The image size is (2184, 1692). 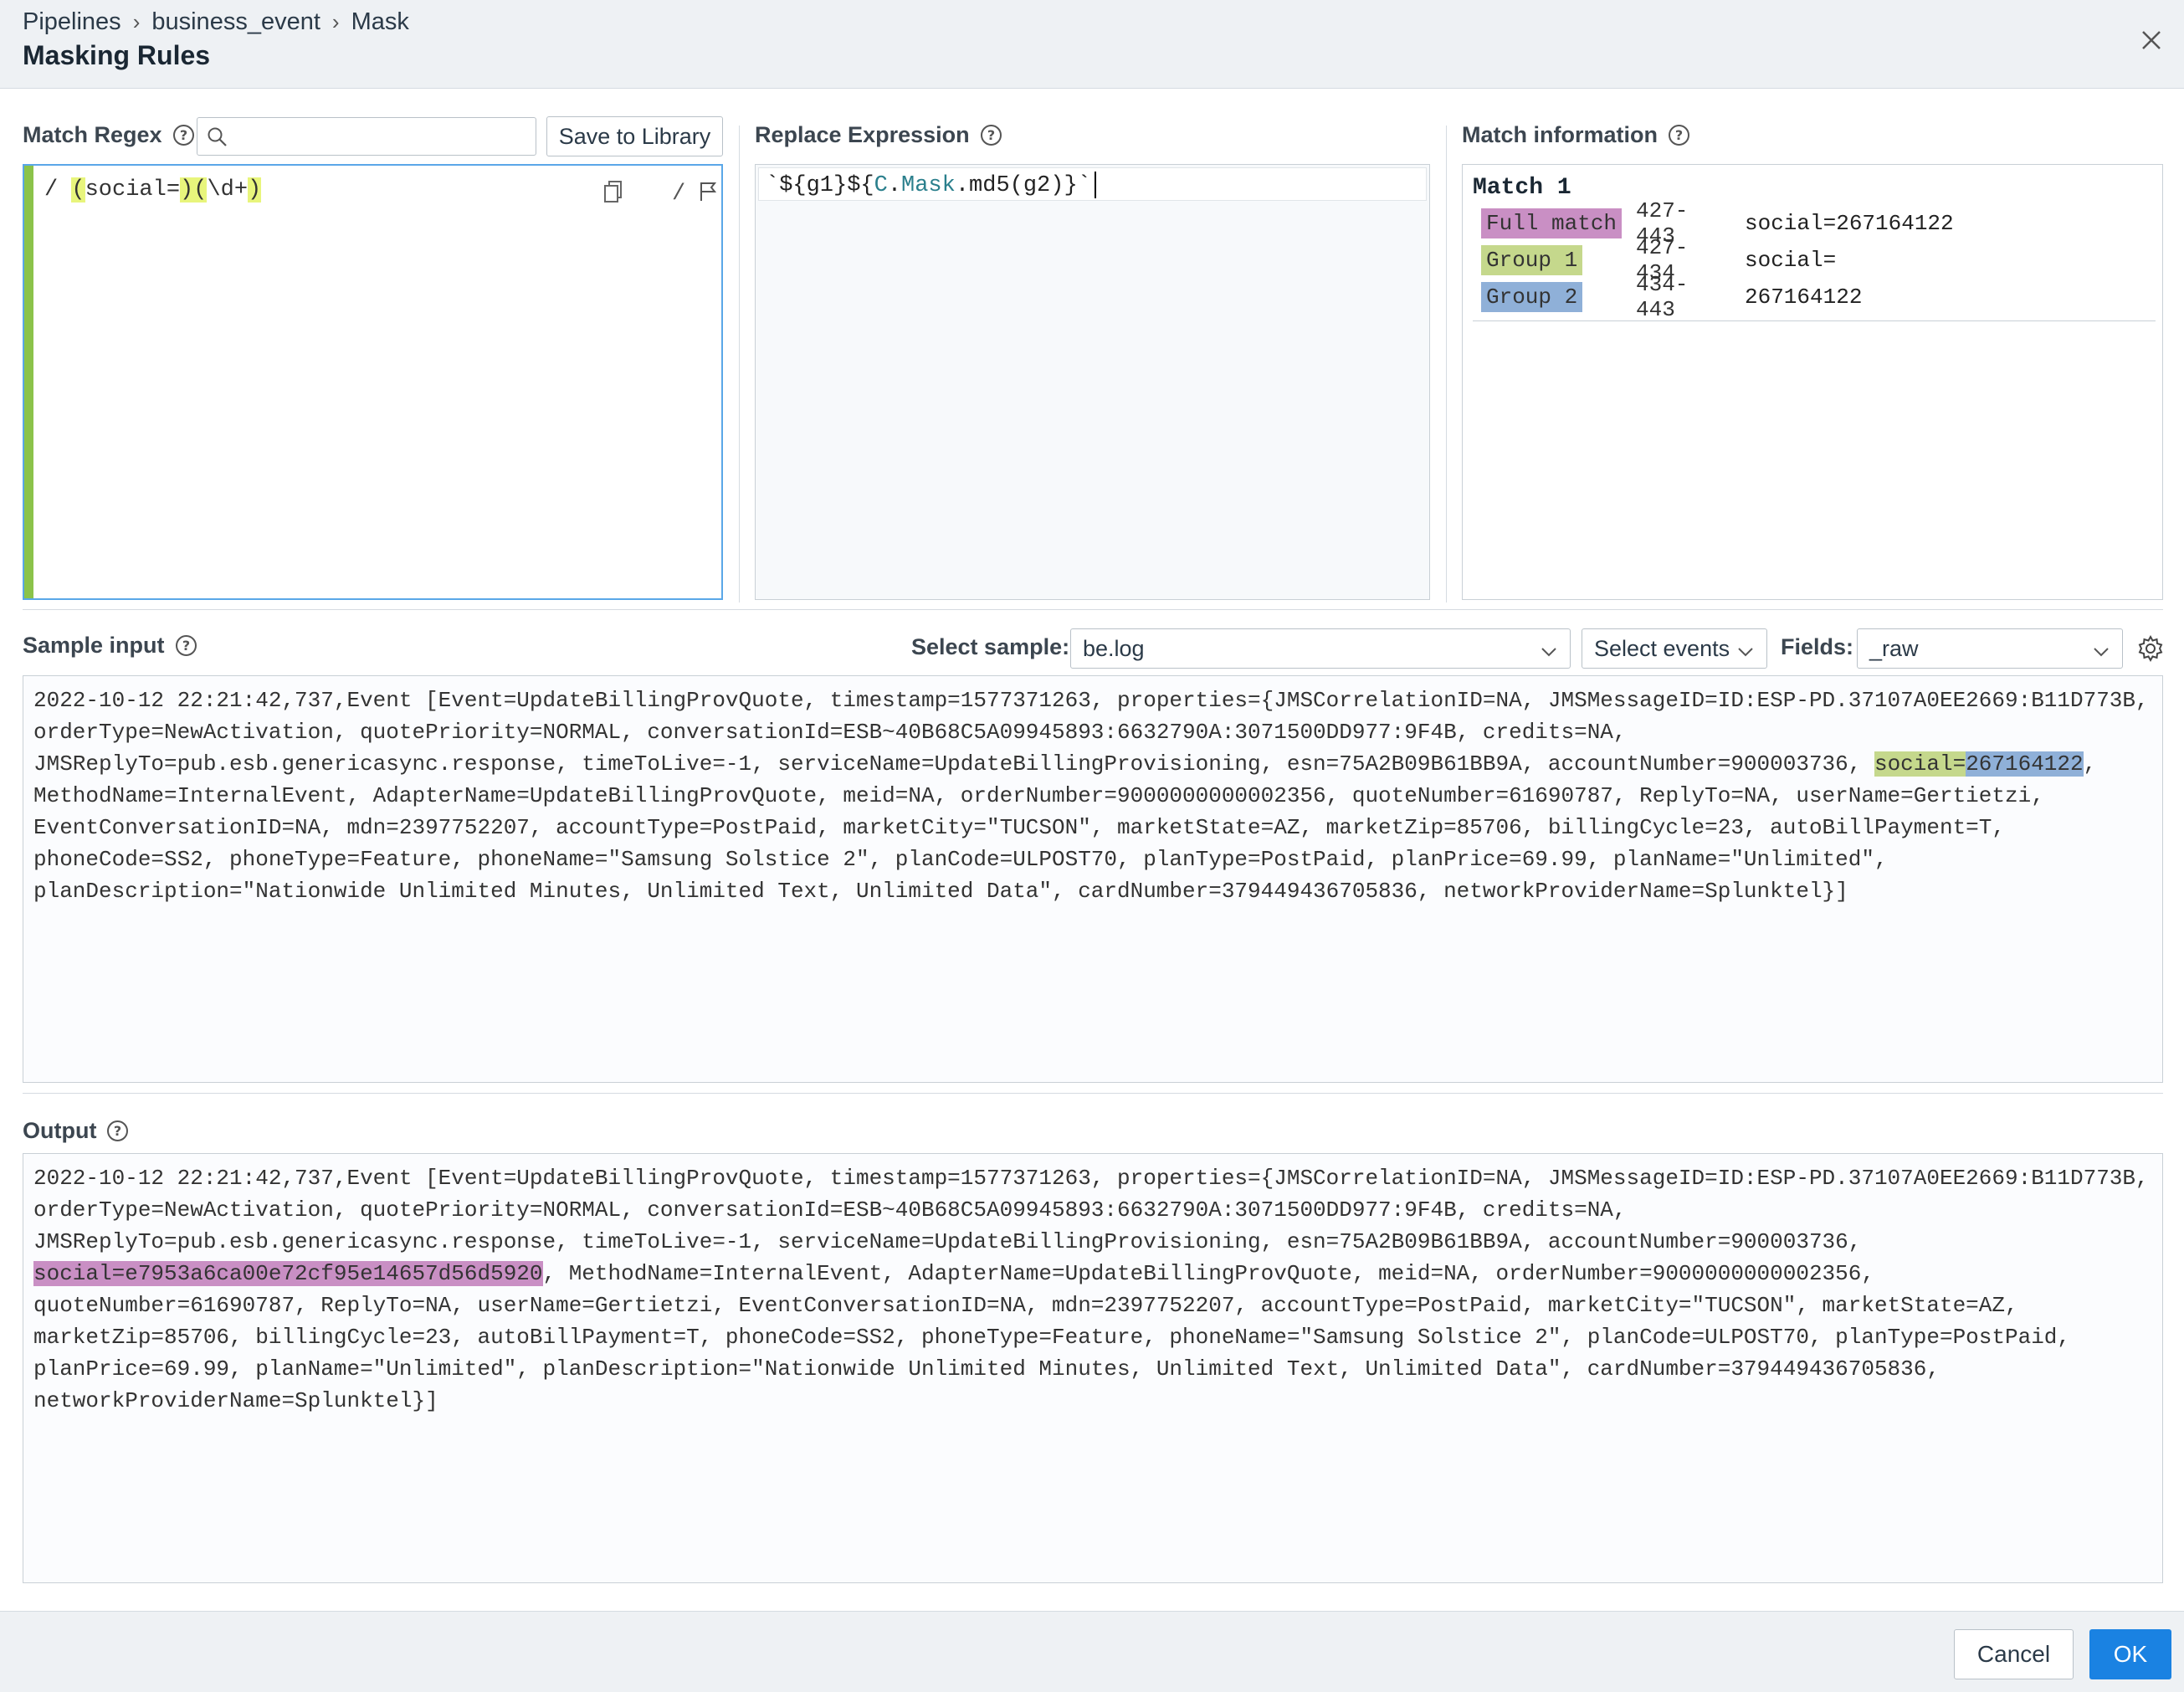 What do you see at coordinates (76, 1131) in the screenshot?
I see `output-label: Output ?` at bounding box center [76, 1131].